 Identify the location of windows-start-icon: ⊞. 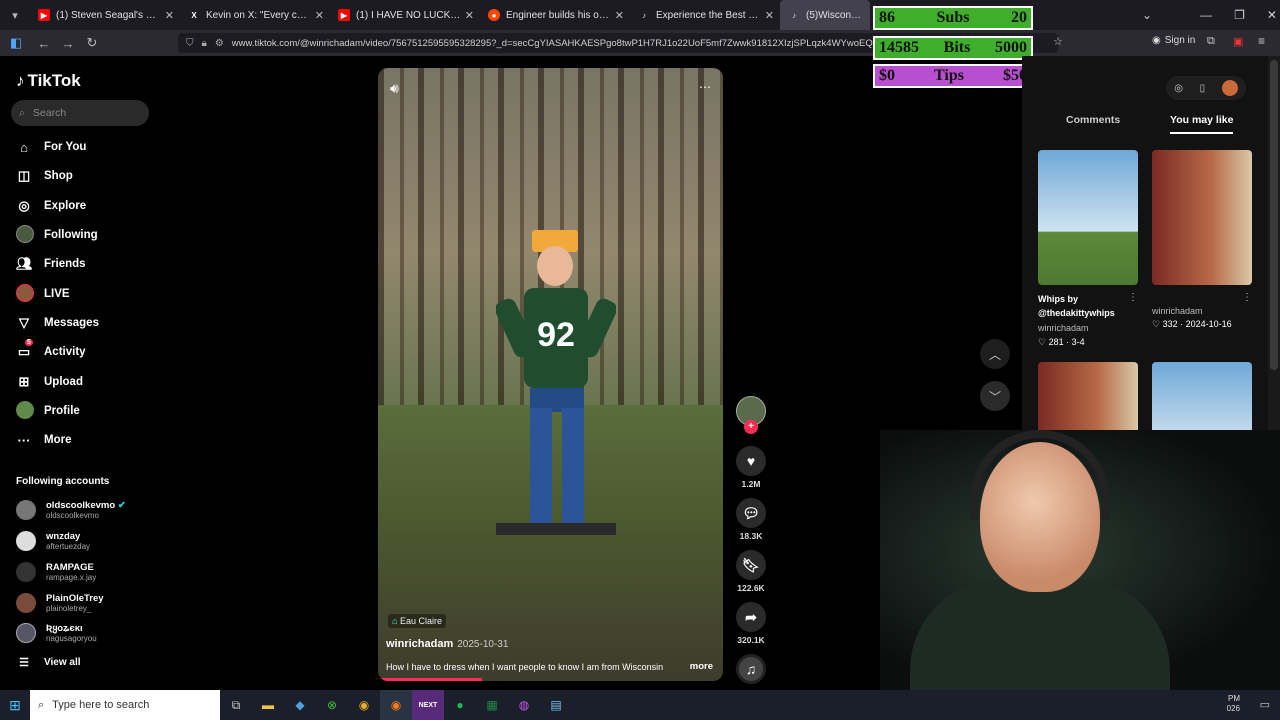
(15, 705).